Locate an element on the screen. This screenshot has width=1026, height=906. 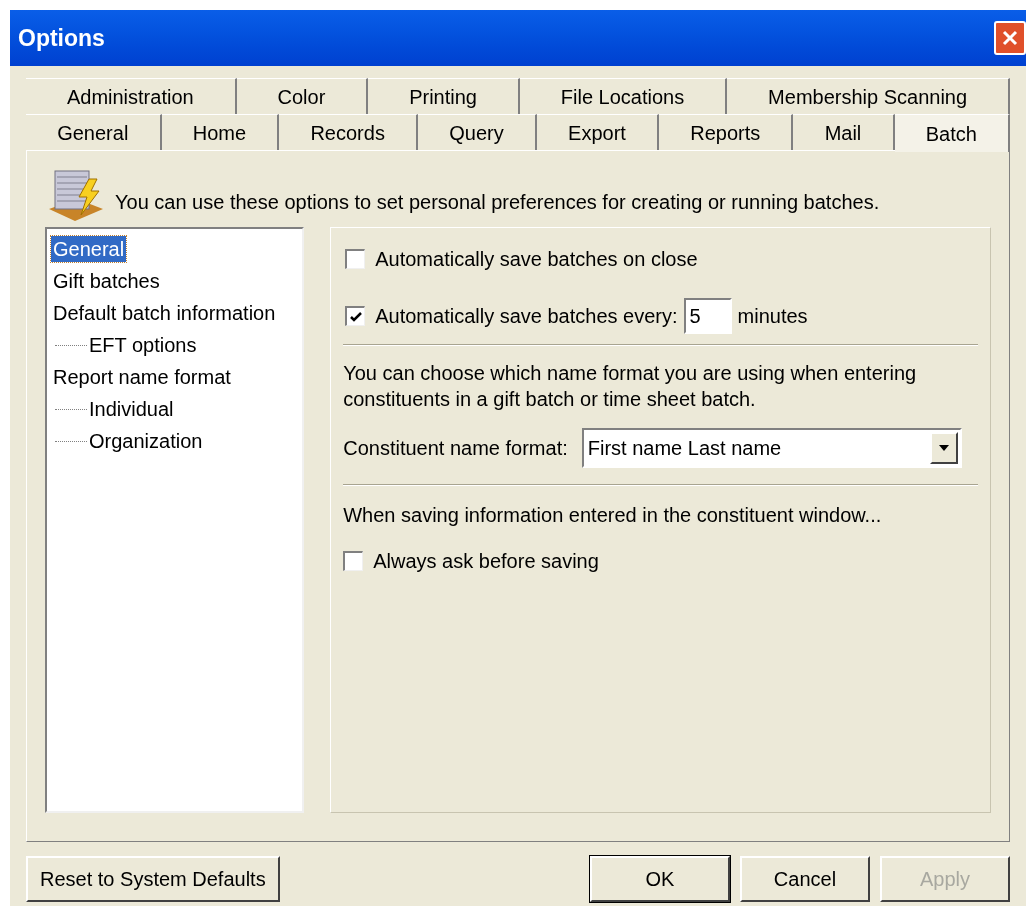
field-label: Constituent name format: is located at coordinates (455, 448).